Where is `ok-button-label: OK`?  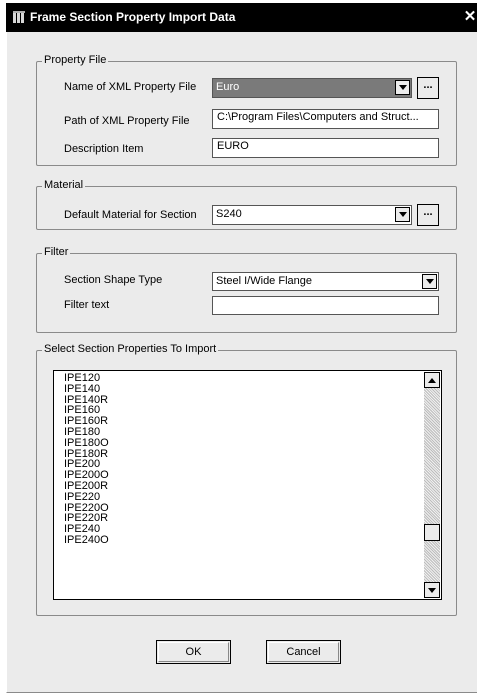 ok-button-label: OK is located at coordinates (193, 652).